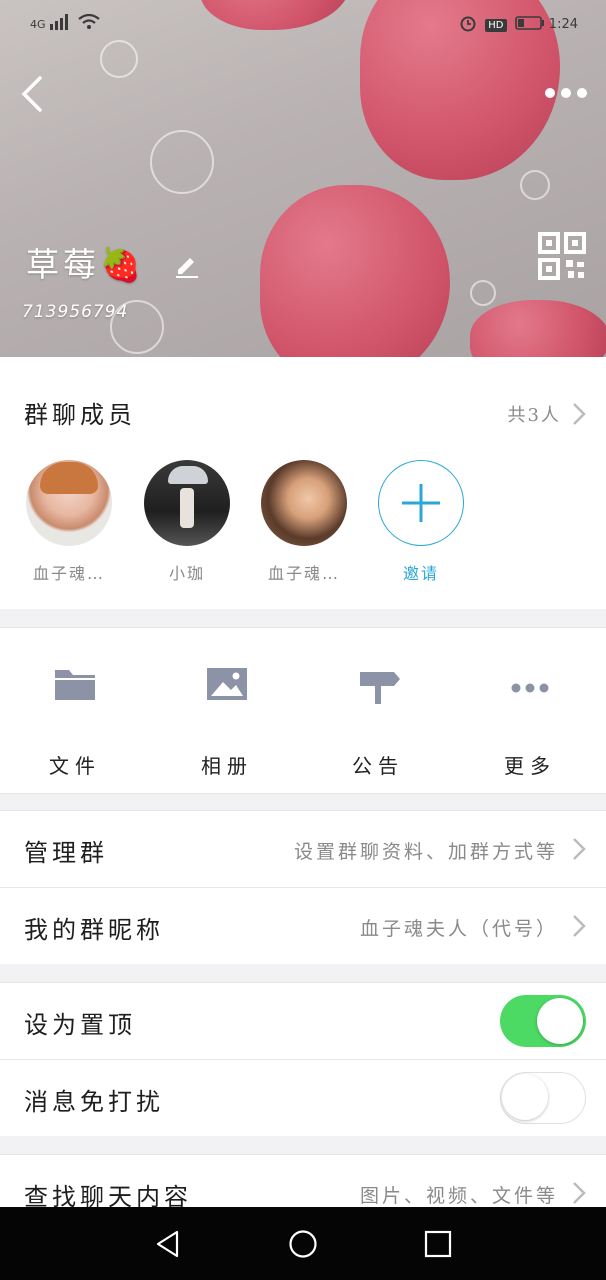 The width and height of the screenshot is (606, 1280). I want to click on battery-icon, so click(529, 23).